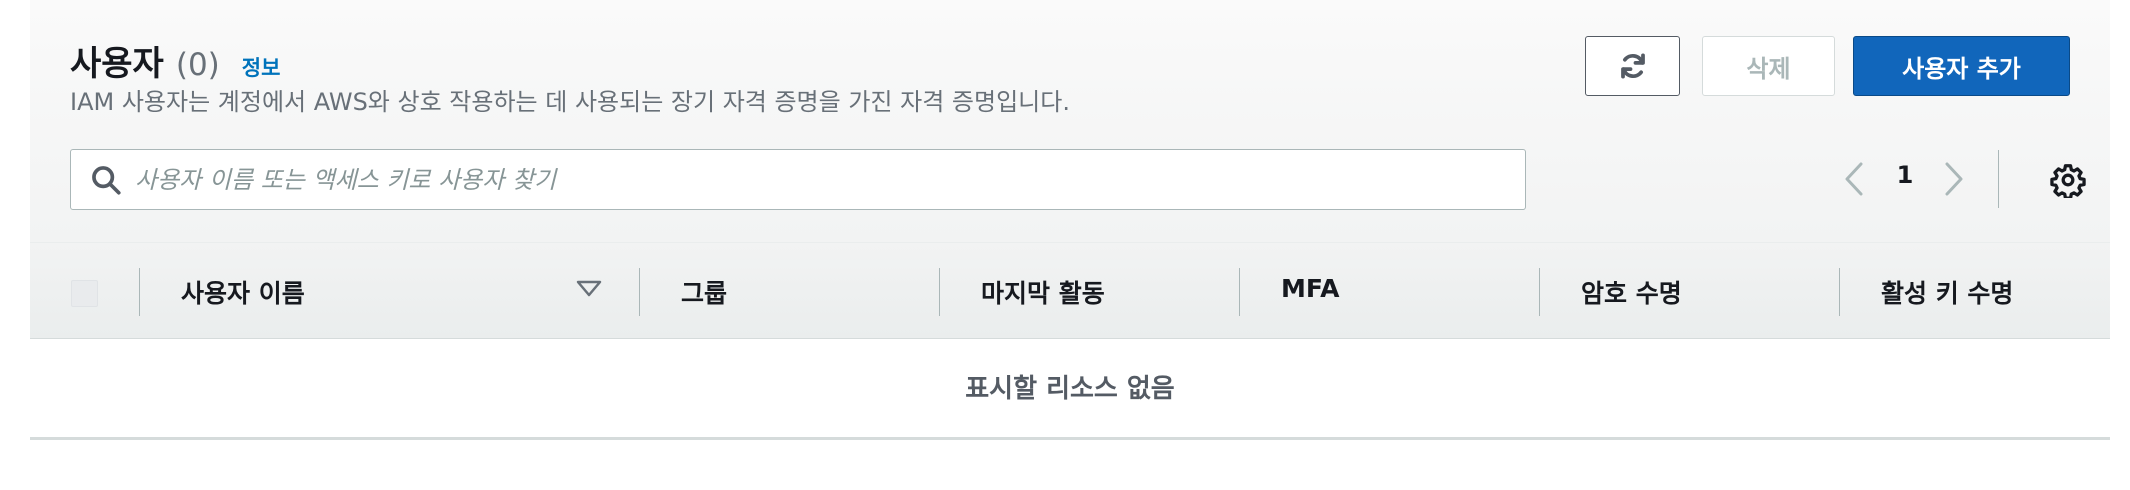  I want to click on refresh-button, so click(1632, 66).